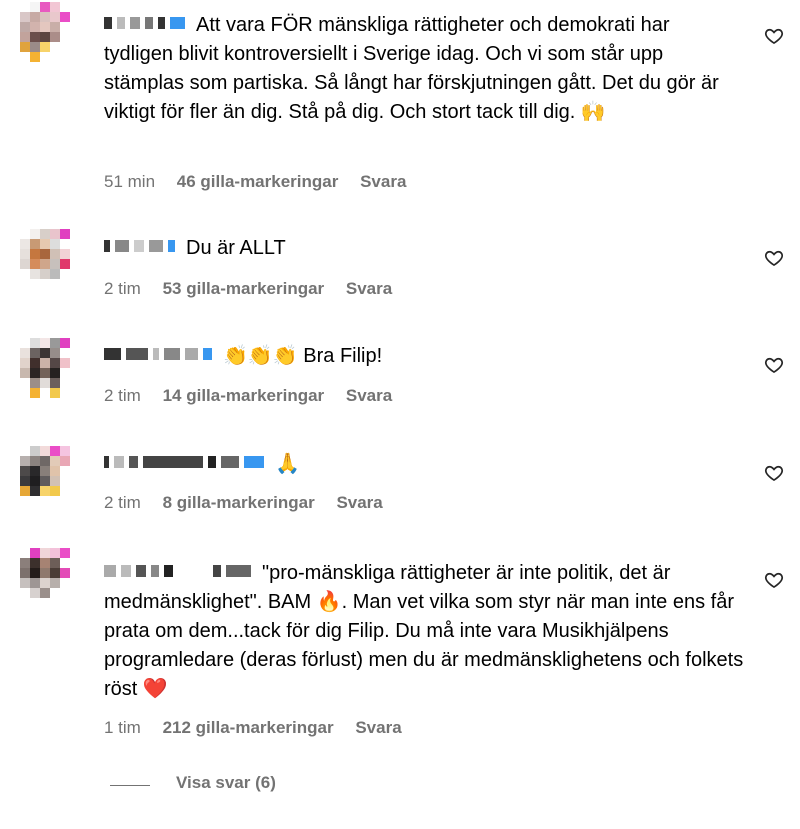  What do you see at coordinates (248, 727) in the screenshot?
I see `likes-count: 212 gilla-markeringar` at bounding box center [248, 727].